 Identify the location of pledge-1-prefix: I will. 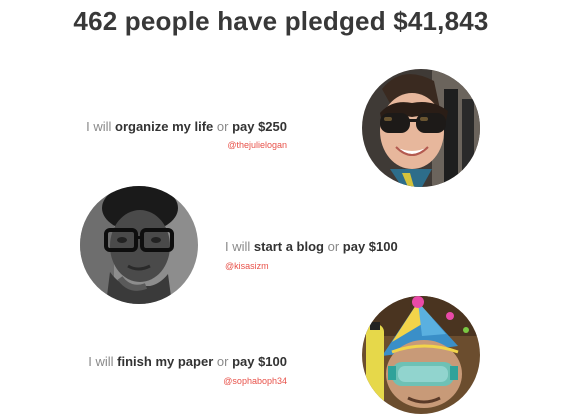
(99, 126).